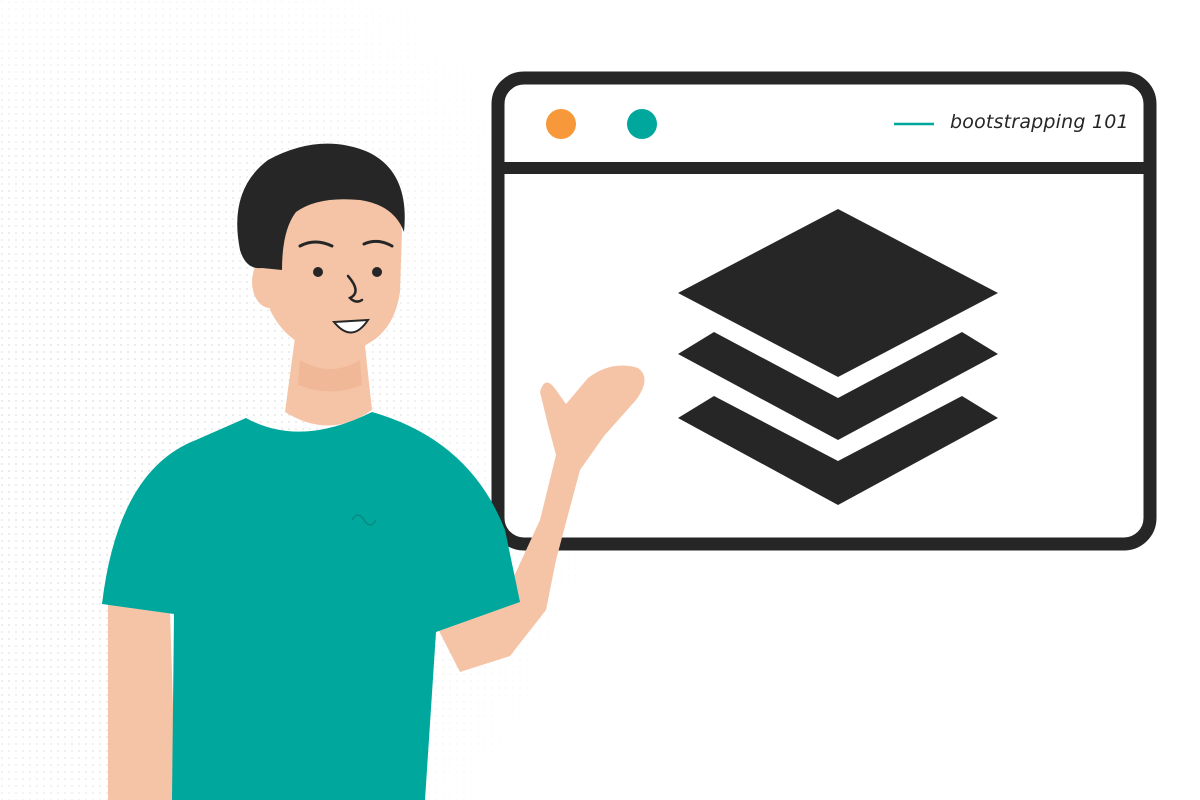  Describe the element at coordinates (642, 124) in the screenshot. I see `window-control-teal` at that location.